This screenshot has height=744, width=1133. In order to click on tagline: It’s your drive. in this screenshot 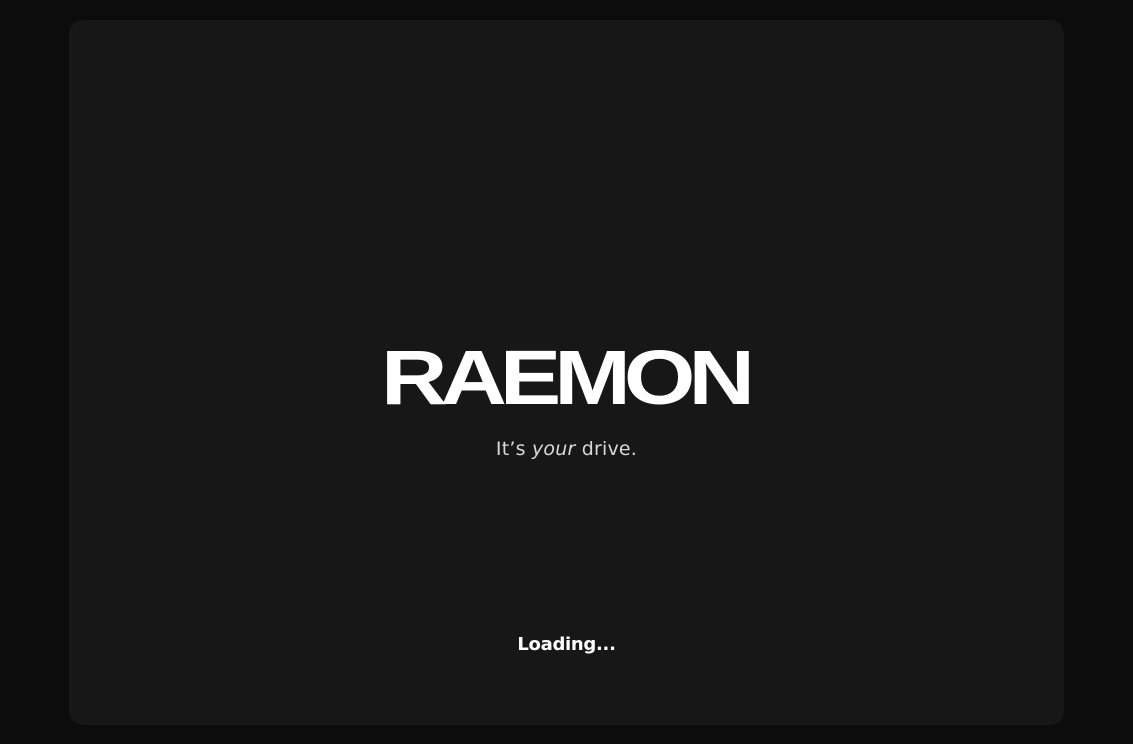, I will do `click(566, 449)`.